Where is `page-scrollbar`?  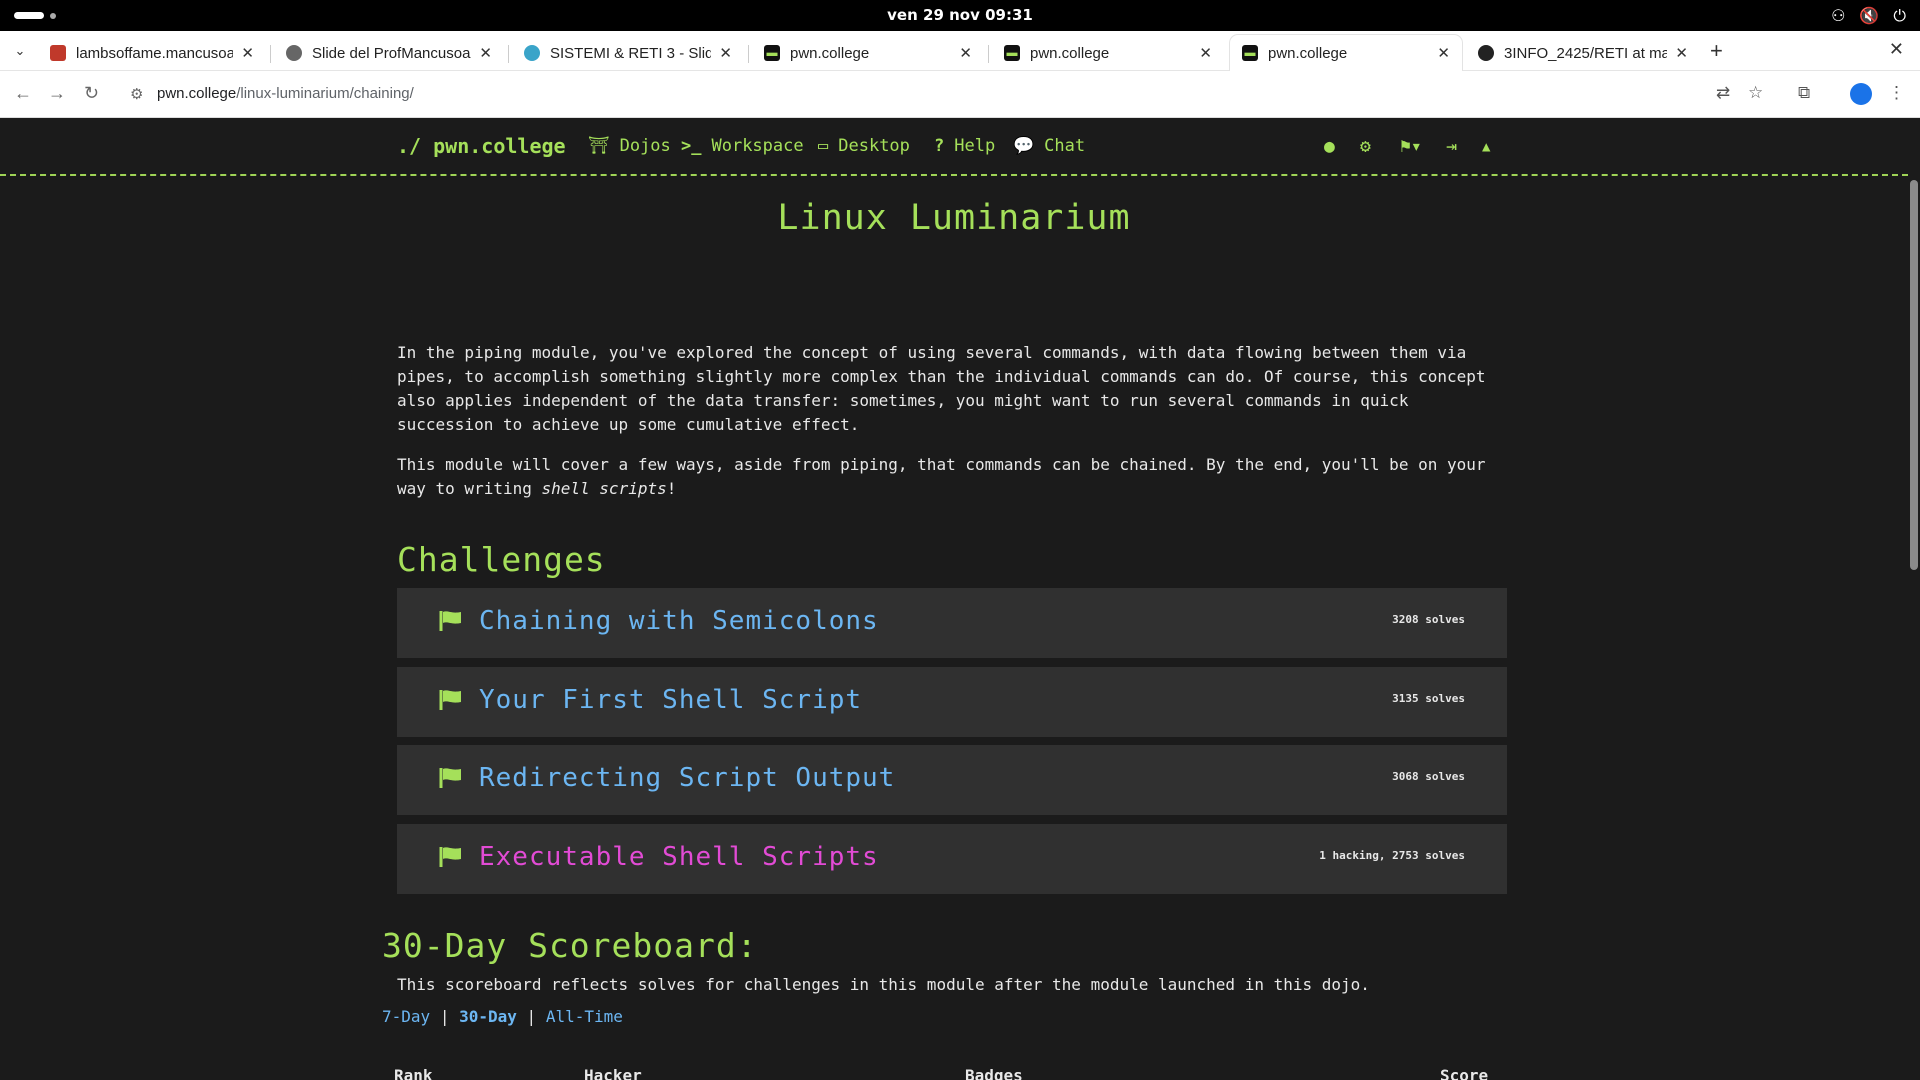 page-scrollbar is located at coordinates (1914, 599).